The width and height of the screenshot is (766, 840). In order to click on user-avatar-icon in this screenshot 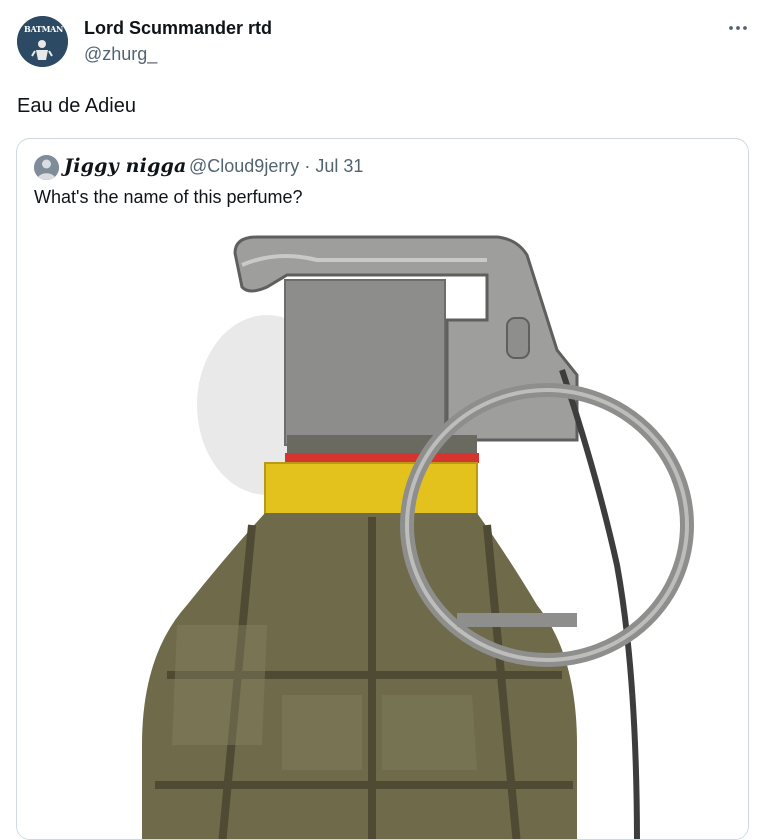, I will do `click(46, 167)`.